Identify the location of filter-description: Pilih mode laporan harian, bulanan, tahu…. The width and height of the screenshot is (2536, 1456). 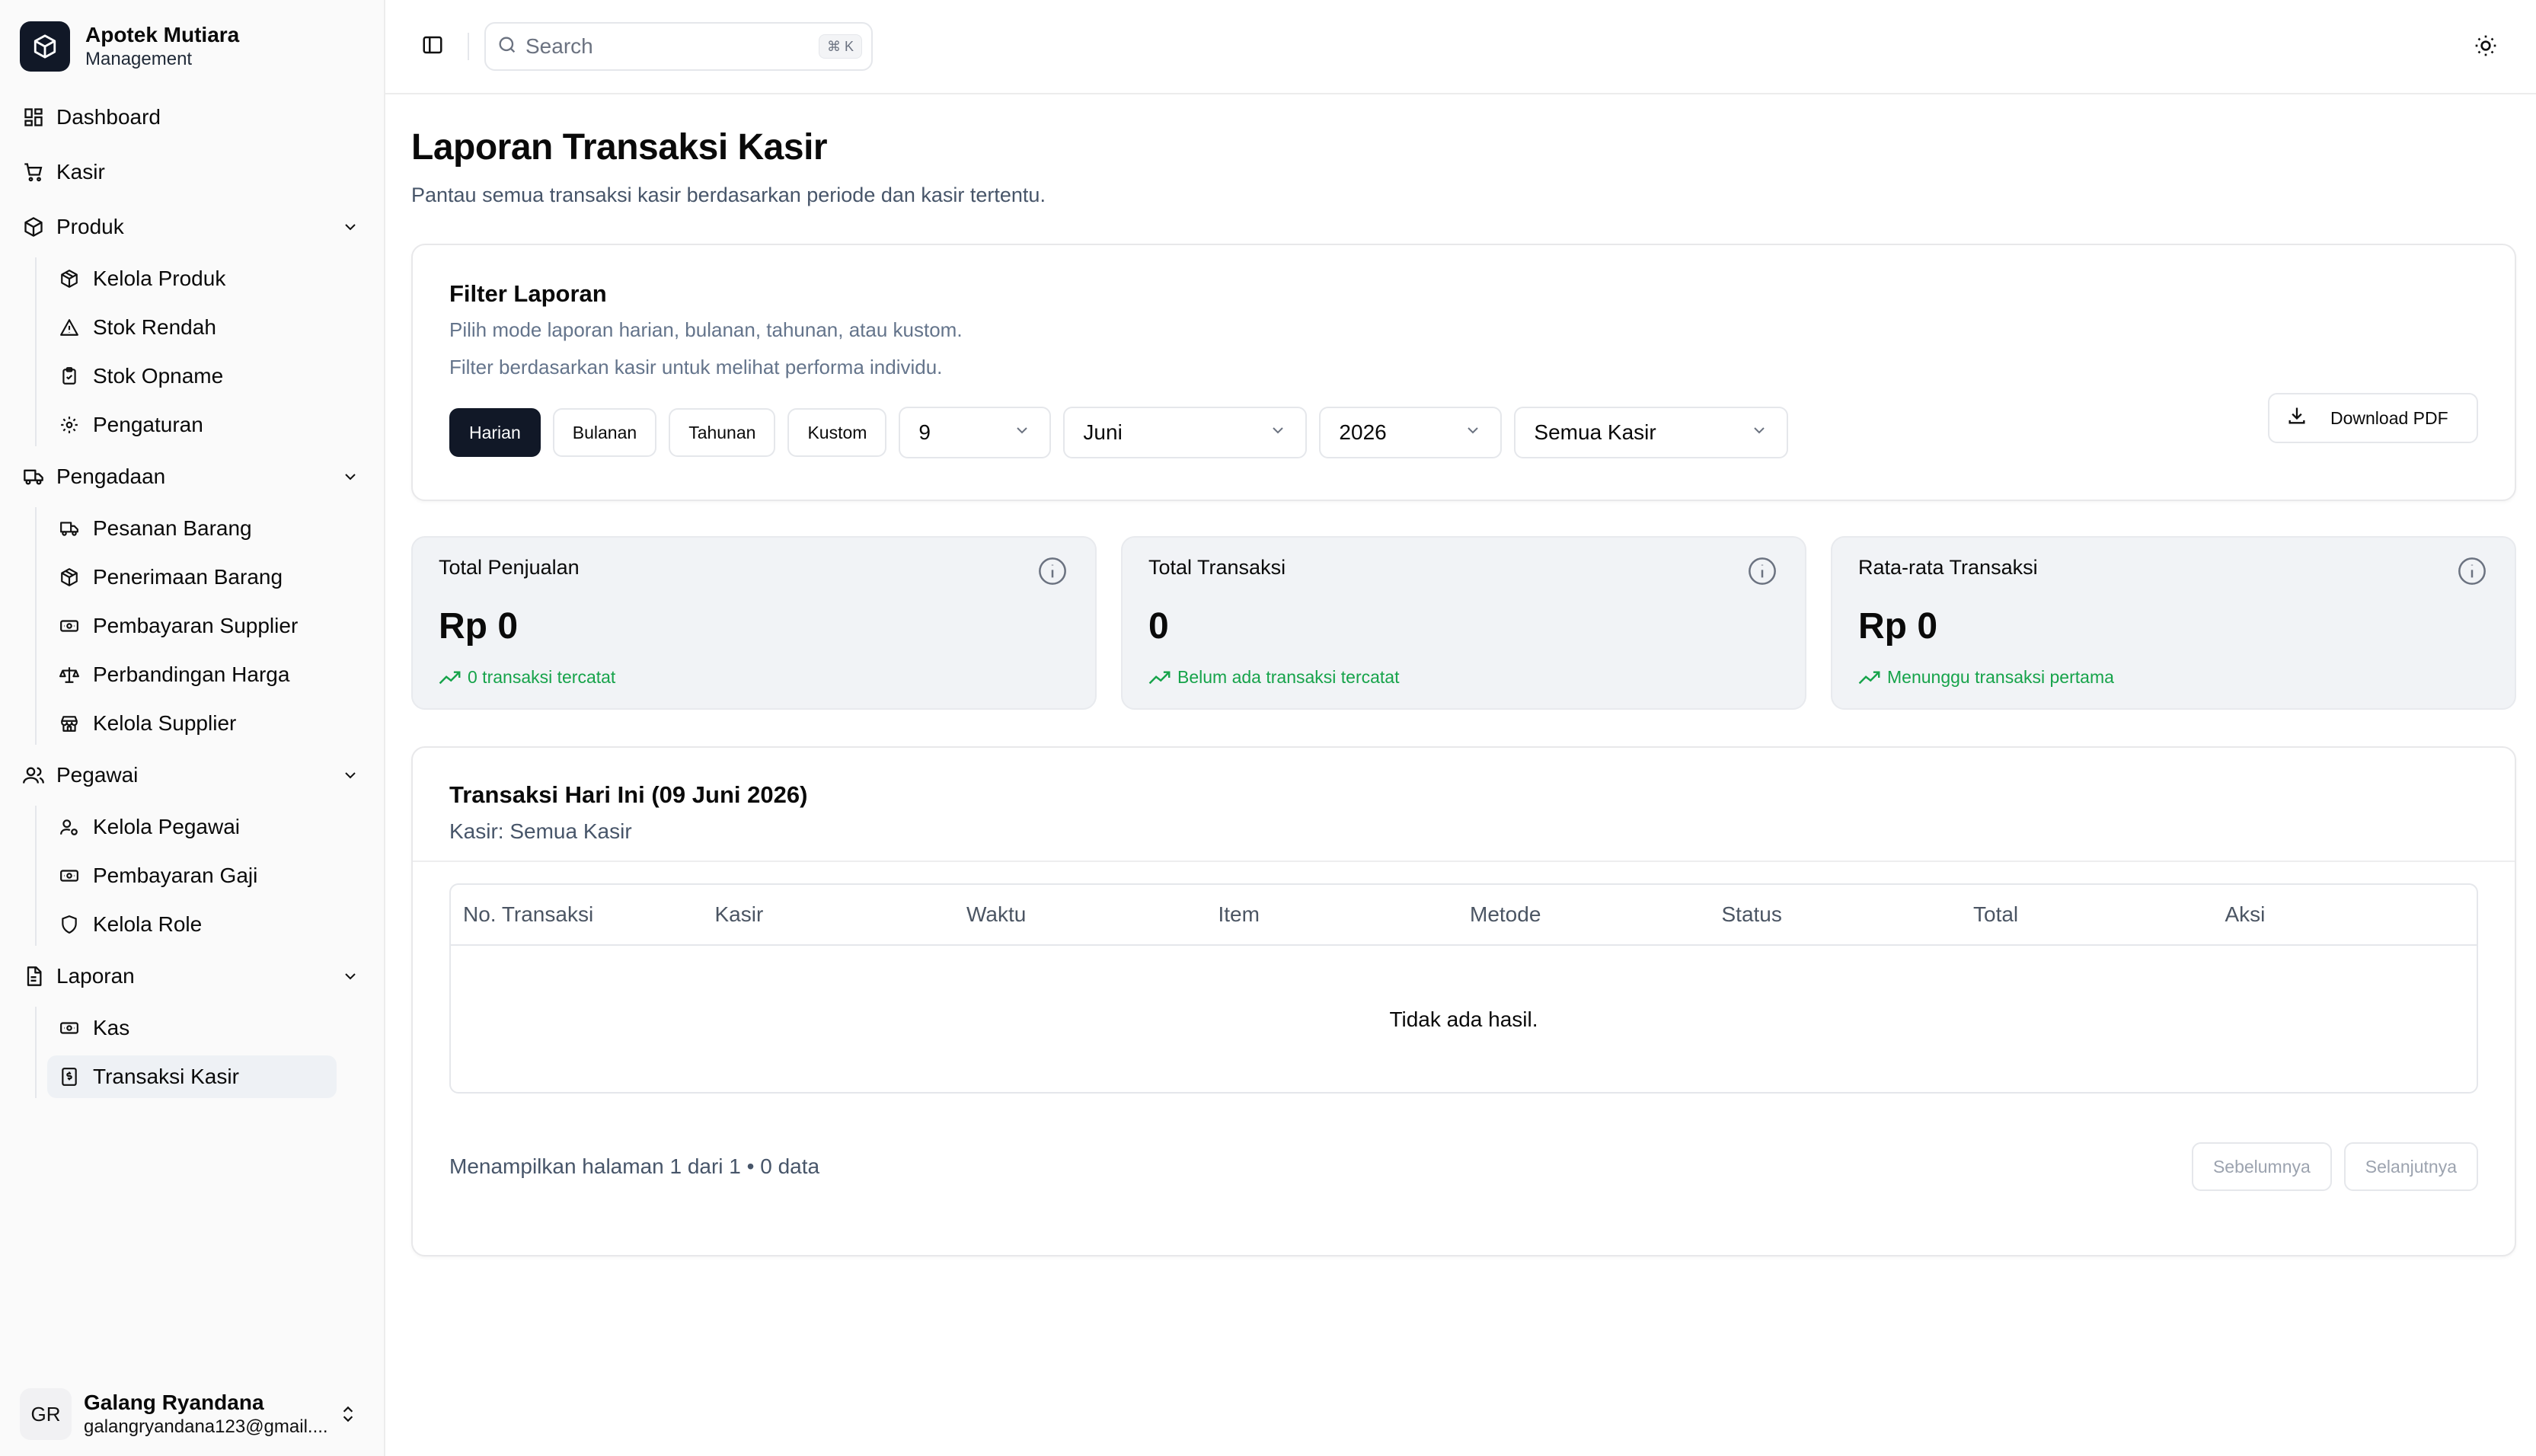
(706, 329).